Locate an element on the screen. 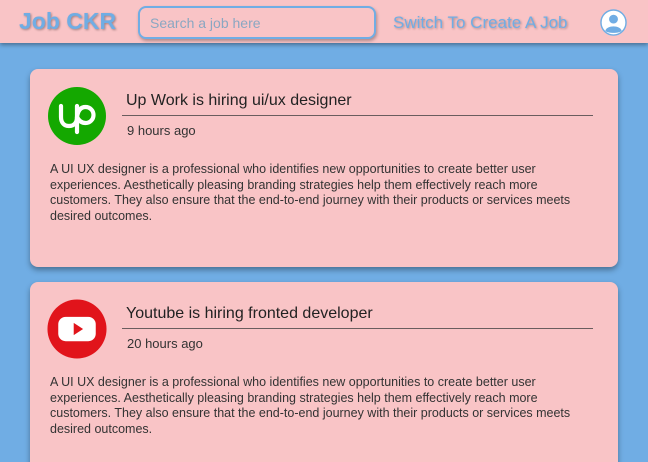 The width and height of the screenshot is (648, 462). posted-time: 9 hours ago is located at coordinates (161, 130).